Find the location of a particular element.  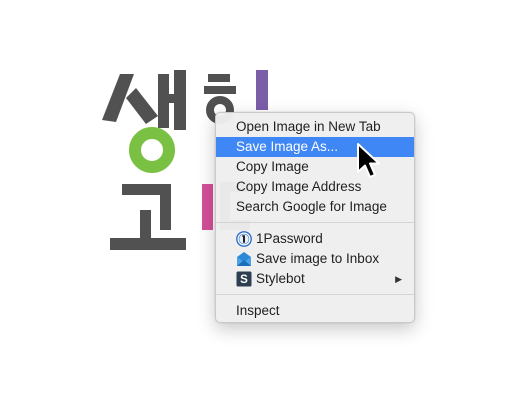

svg-text: S is located at coordinates (244, 280).